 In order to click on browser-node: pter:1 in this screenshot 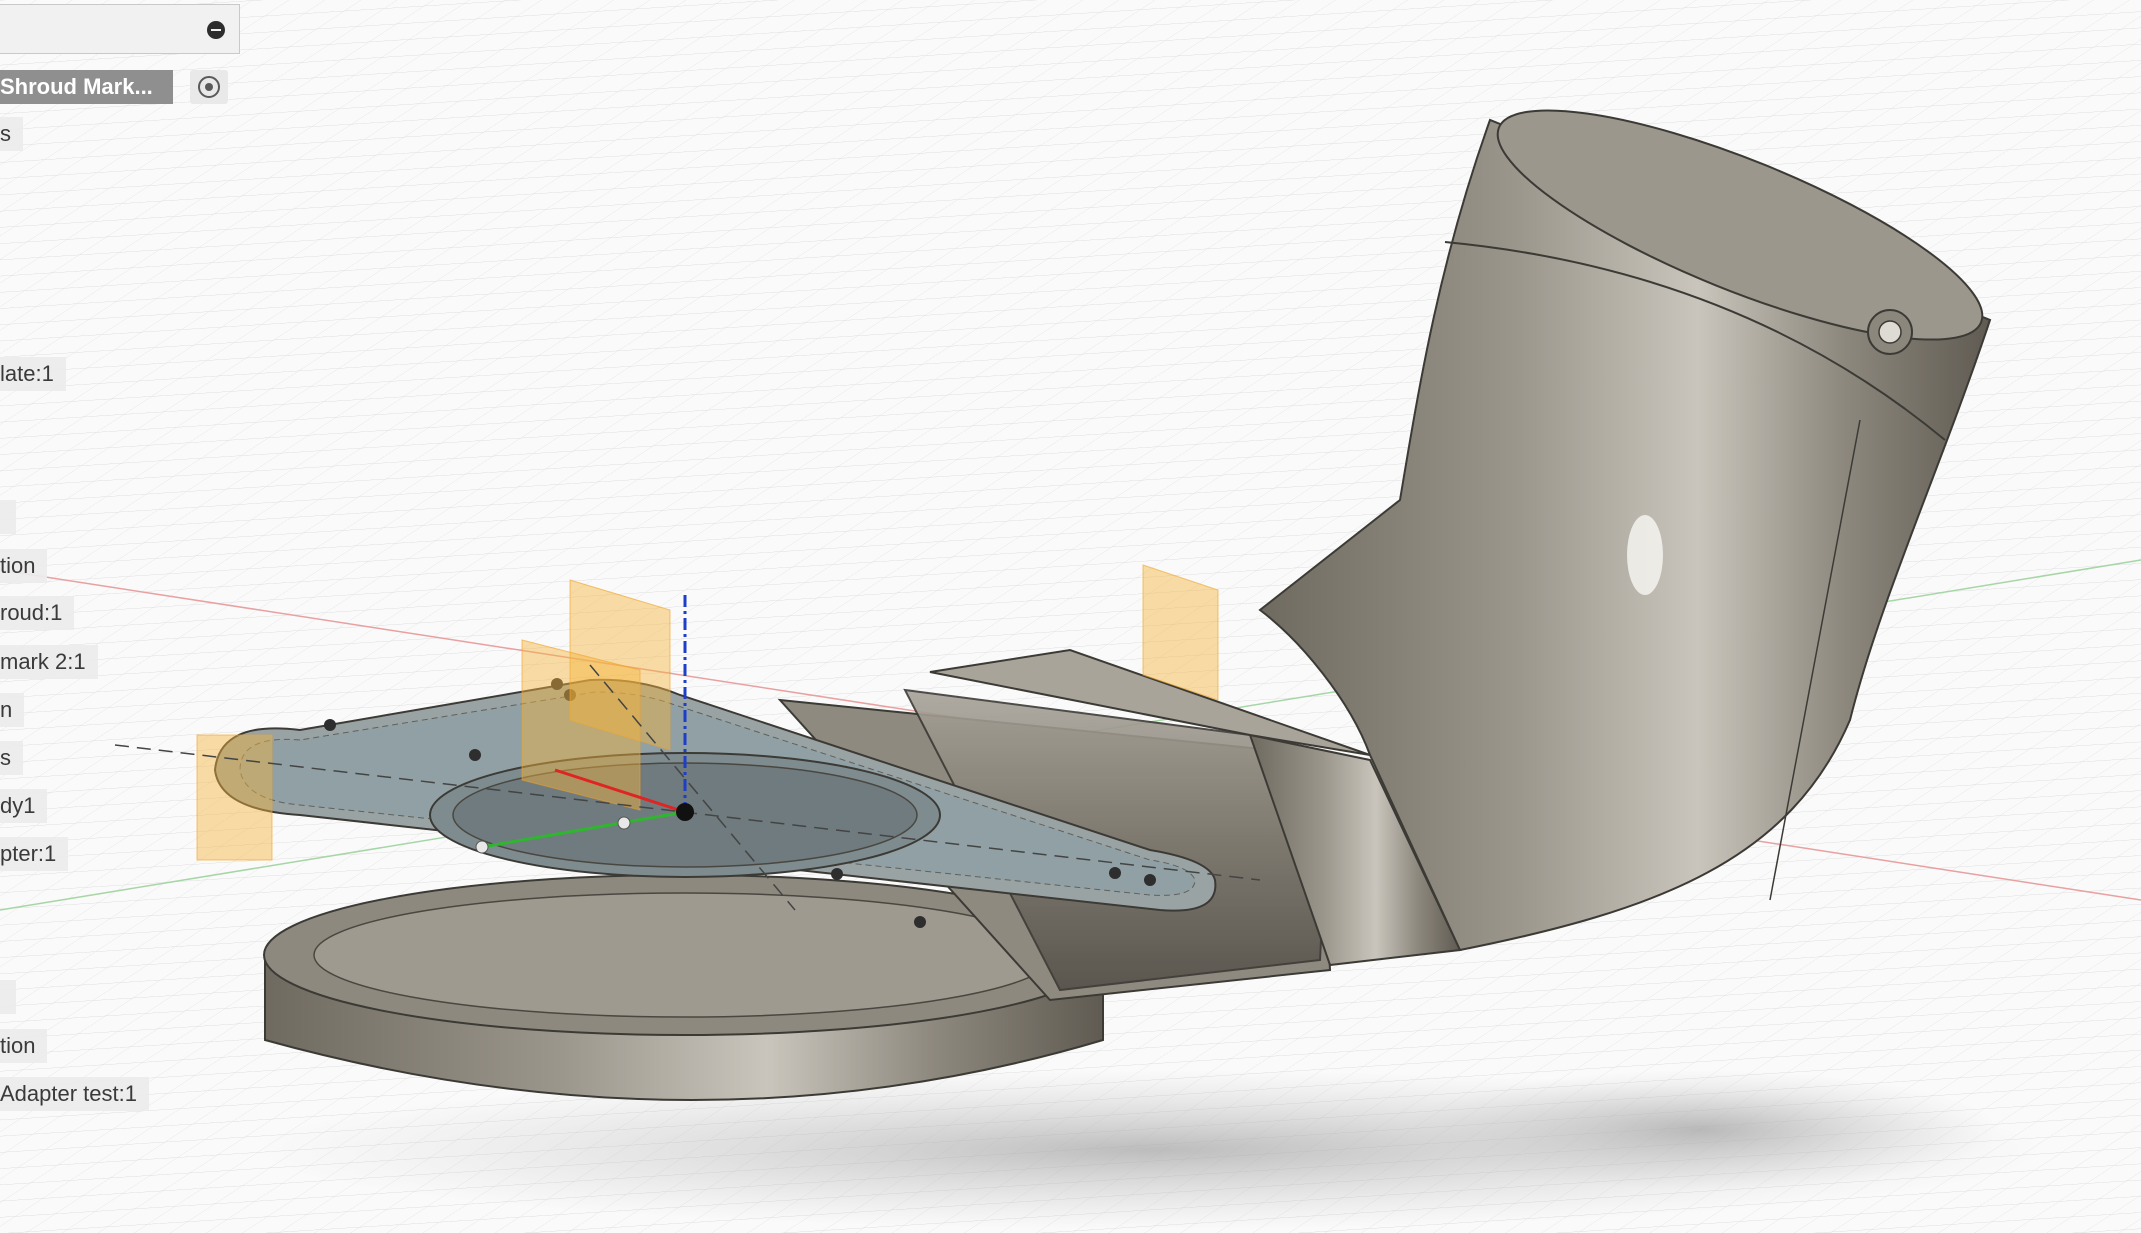, I will do `click(34, 854)`.